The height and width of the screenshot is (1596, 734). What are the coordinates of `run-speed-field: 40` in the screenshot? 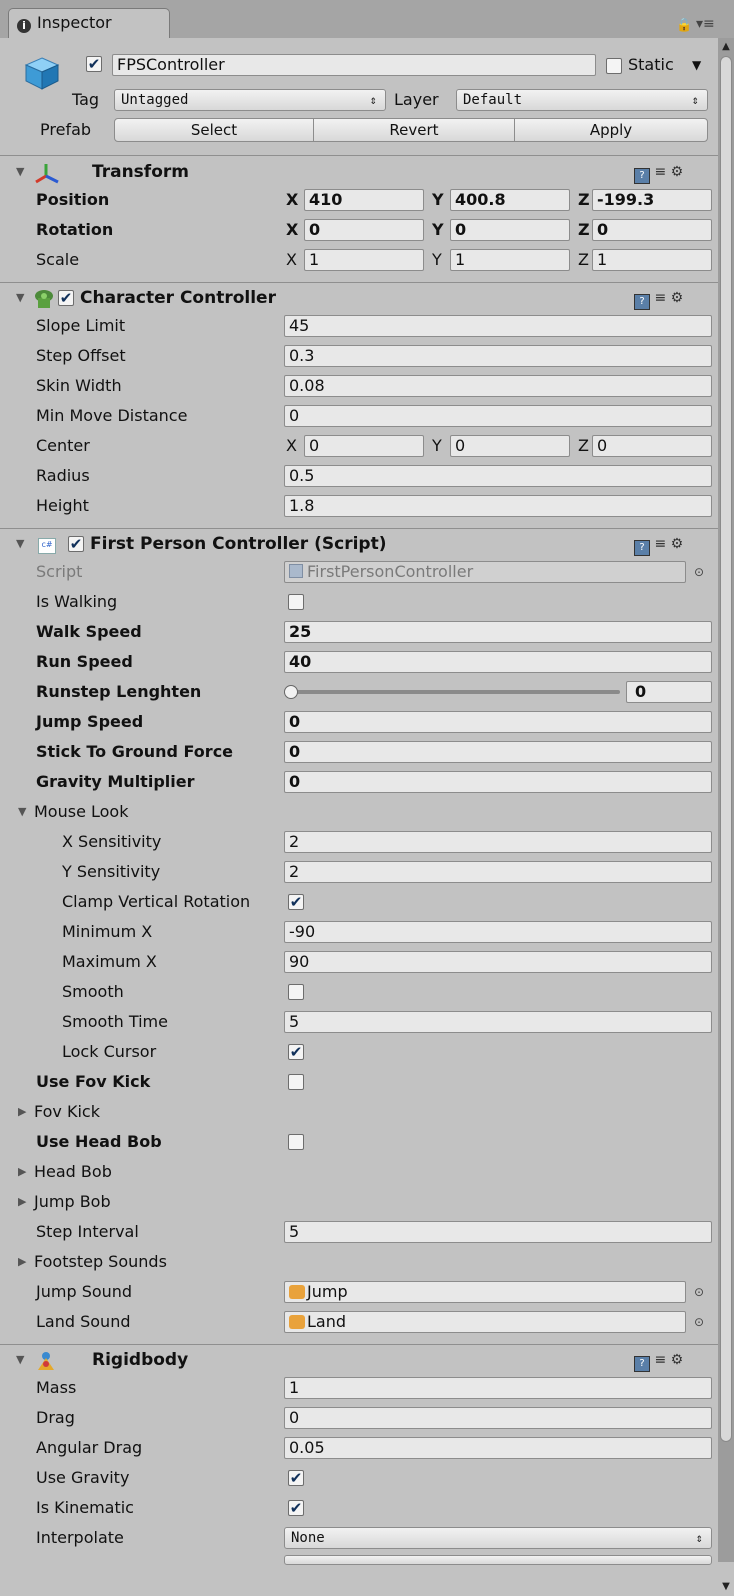 It's located at (498, 662).